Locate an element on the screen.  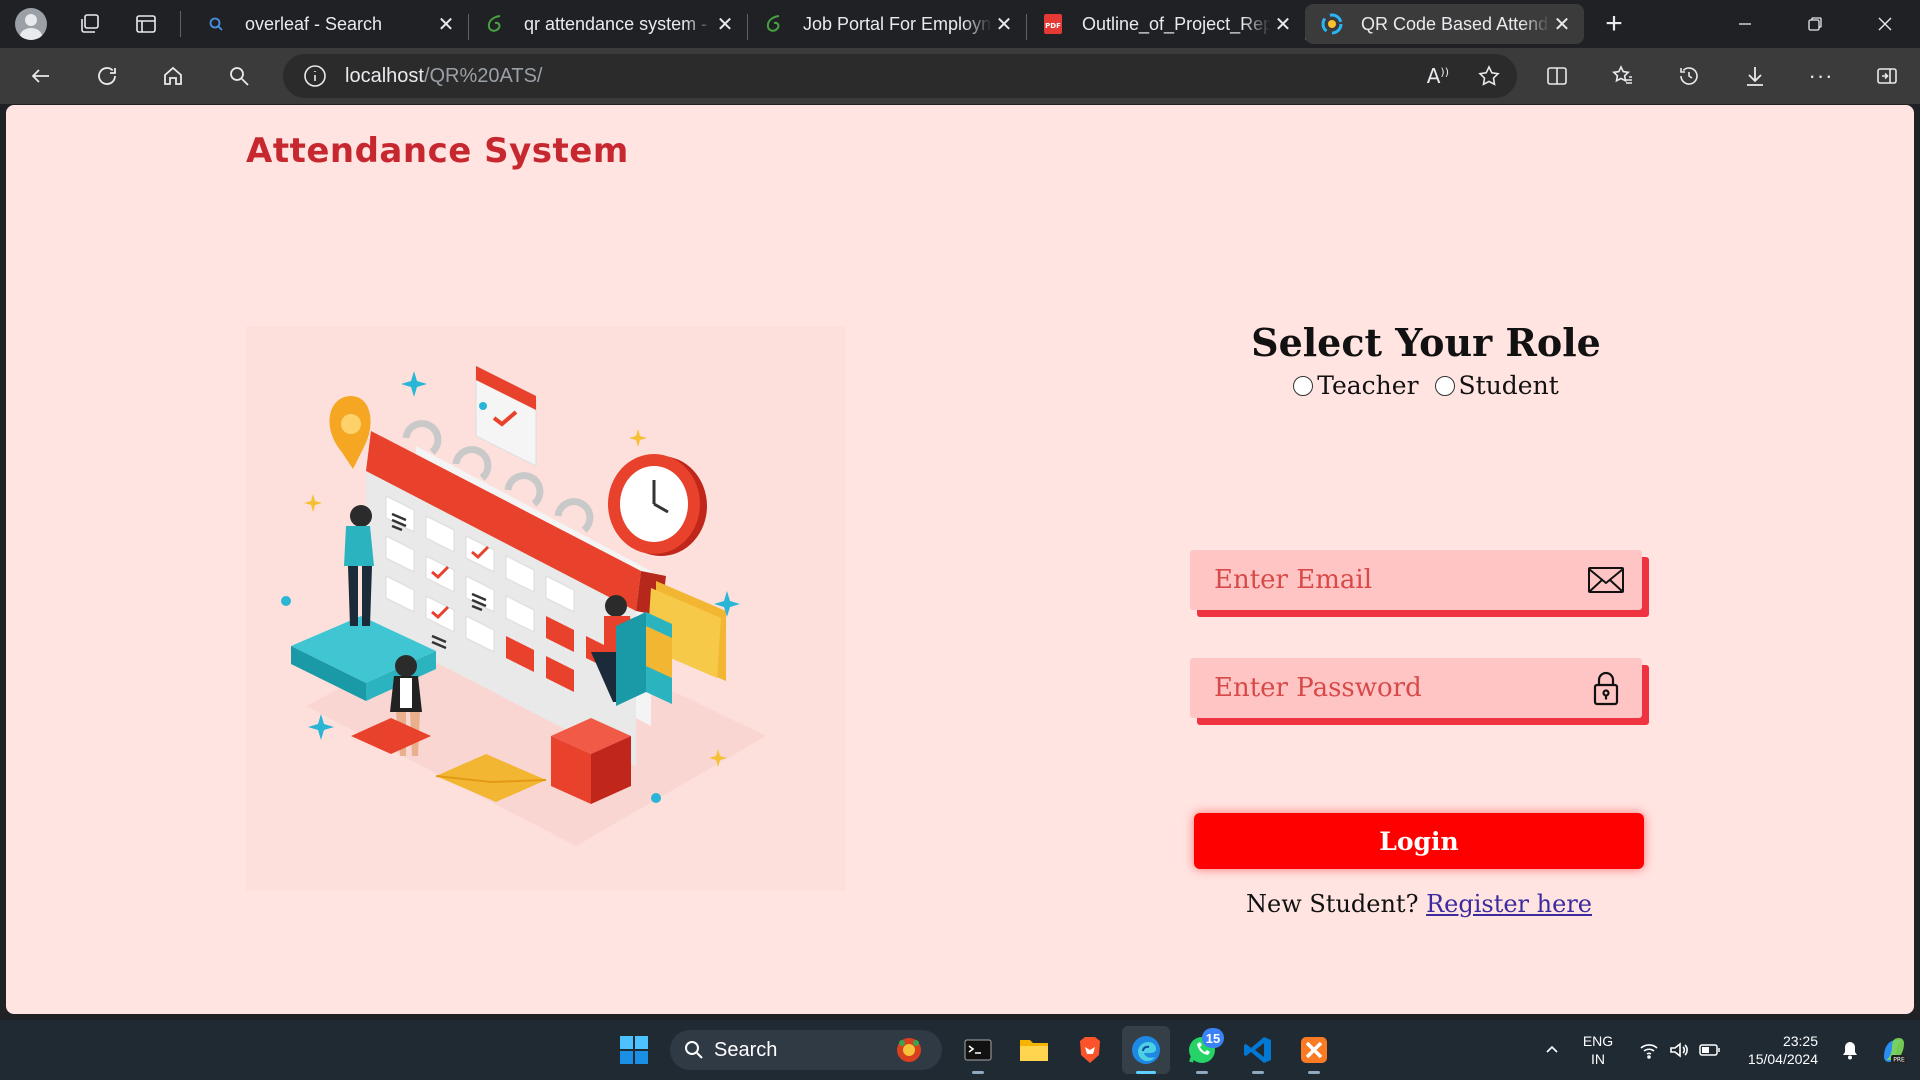
close-icon is located at coordinates (1885, 24).